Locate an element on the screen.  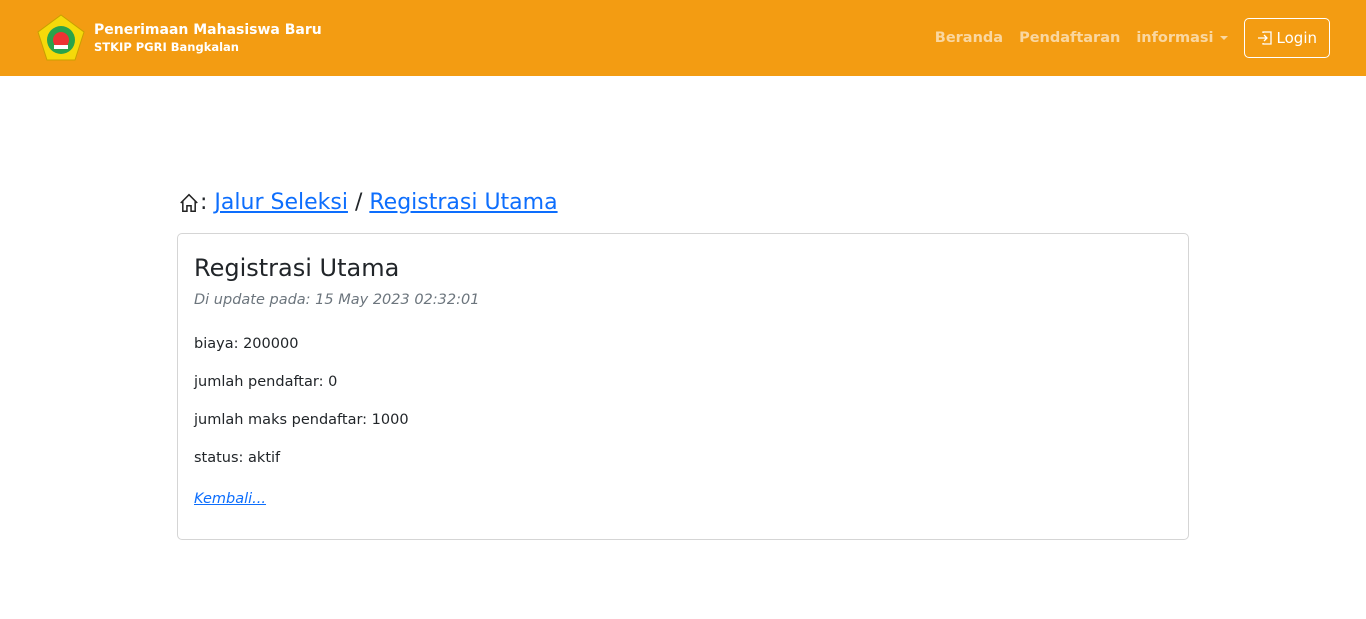
nav-informasi-dropdown: informasi is located at coordinates (1182, 38).